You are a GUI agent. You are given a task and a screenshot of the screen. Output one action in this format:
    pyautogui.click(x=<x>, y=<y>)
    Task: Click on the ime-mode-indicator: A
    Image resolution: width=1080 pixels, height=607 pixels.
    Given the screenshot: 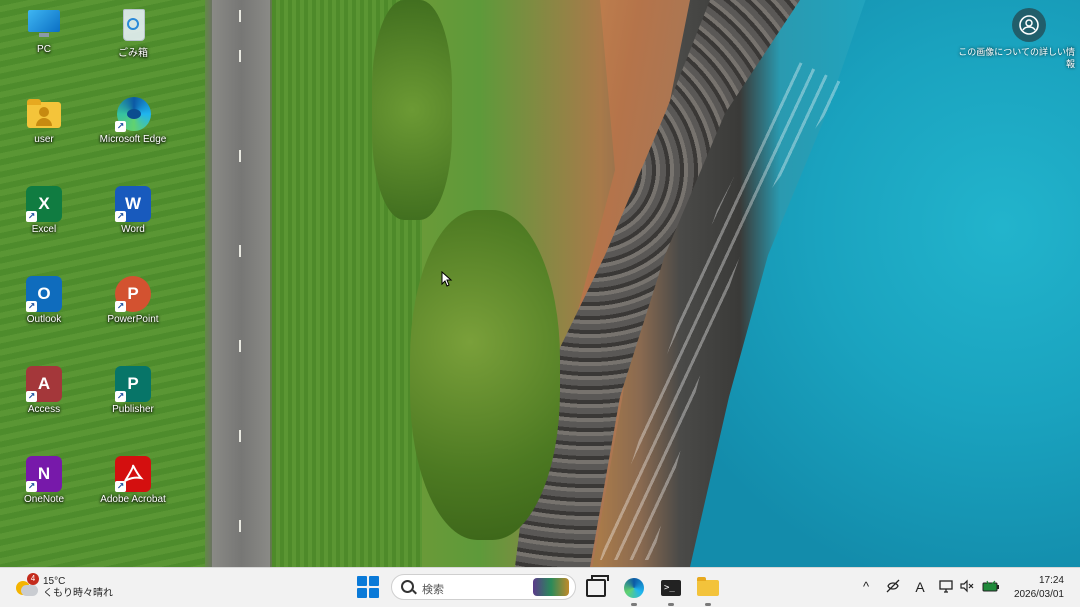 What is the action you would take?
    pyautogui.click(x=920, y=587)
    